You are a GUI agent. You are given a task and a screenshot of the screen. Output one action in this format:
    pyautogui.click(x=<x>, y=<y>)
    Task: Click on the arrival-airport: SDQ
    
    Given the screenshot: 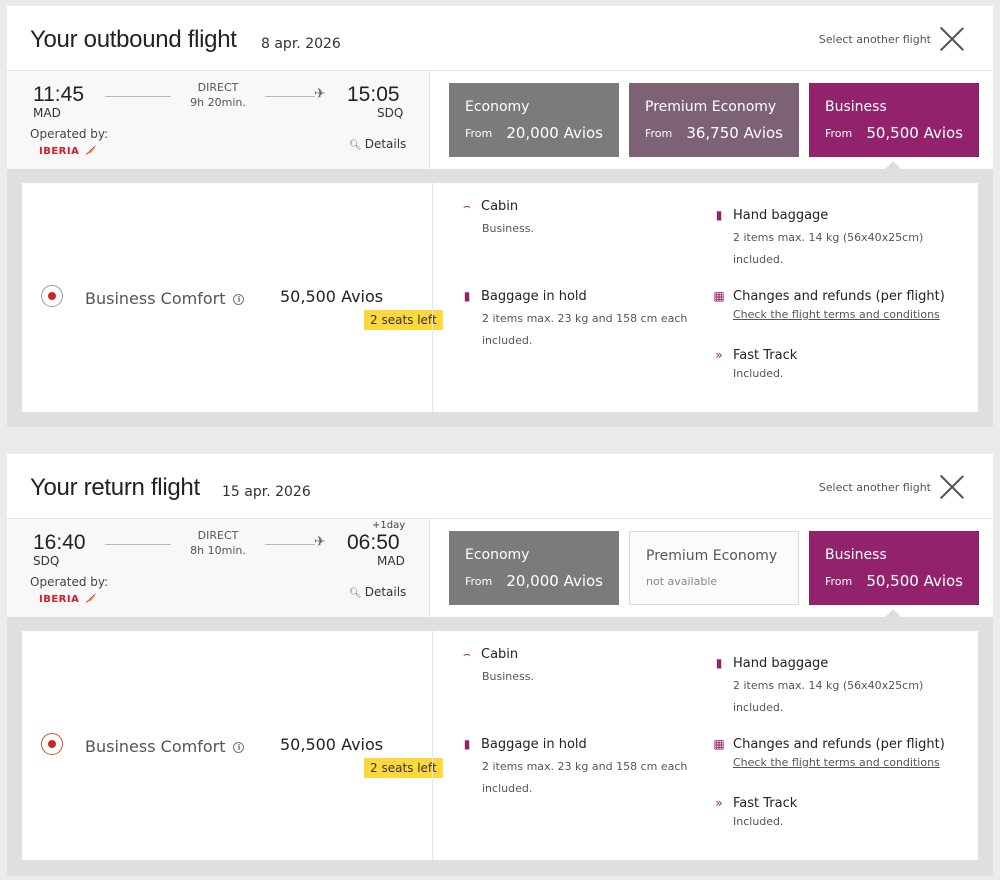 What is the action you would take?
    pyautogui.click(x=390, y=113)
    